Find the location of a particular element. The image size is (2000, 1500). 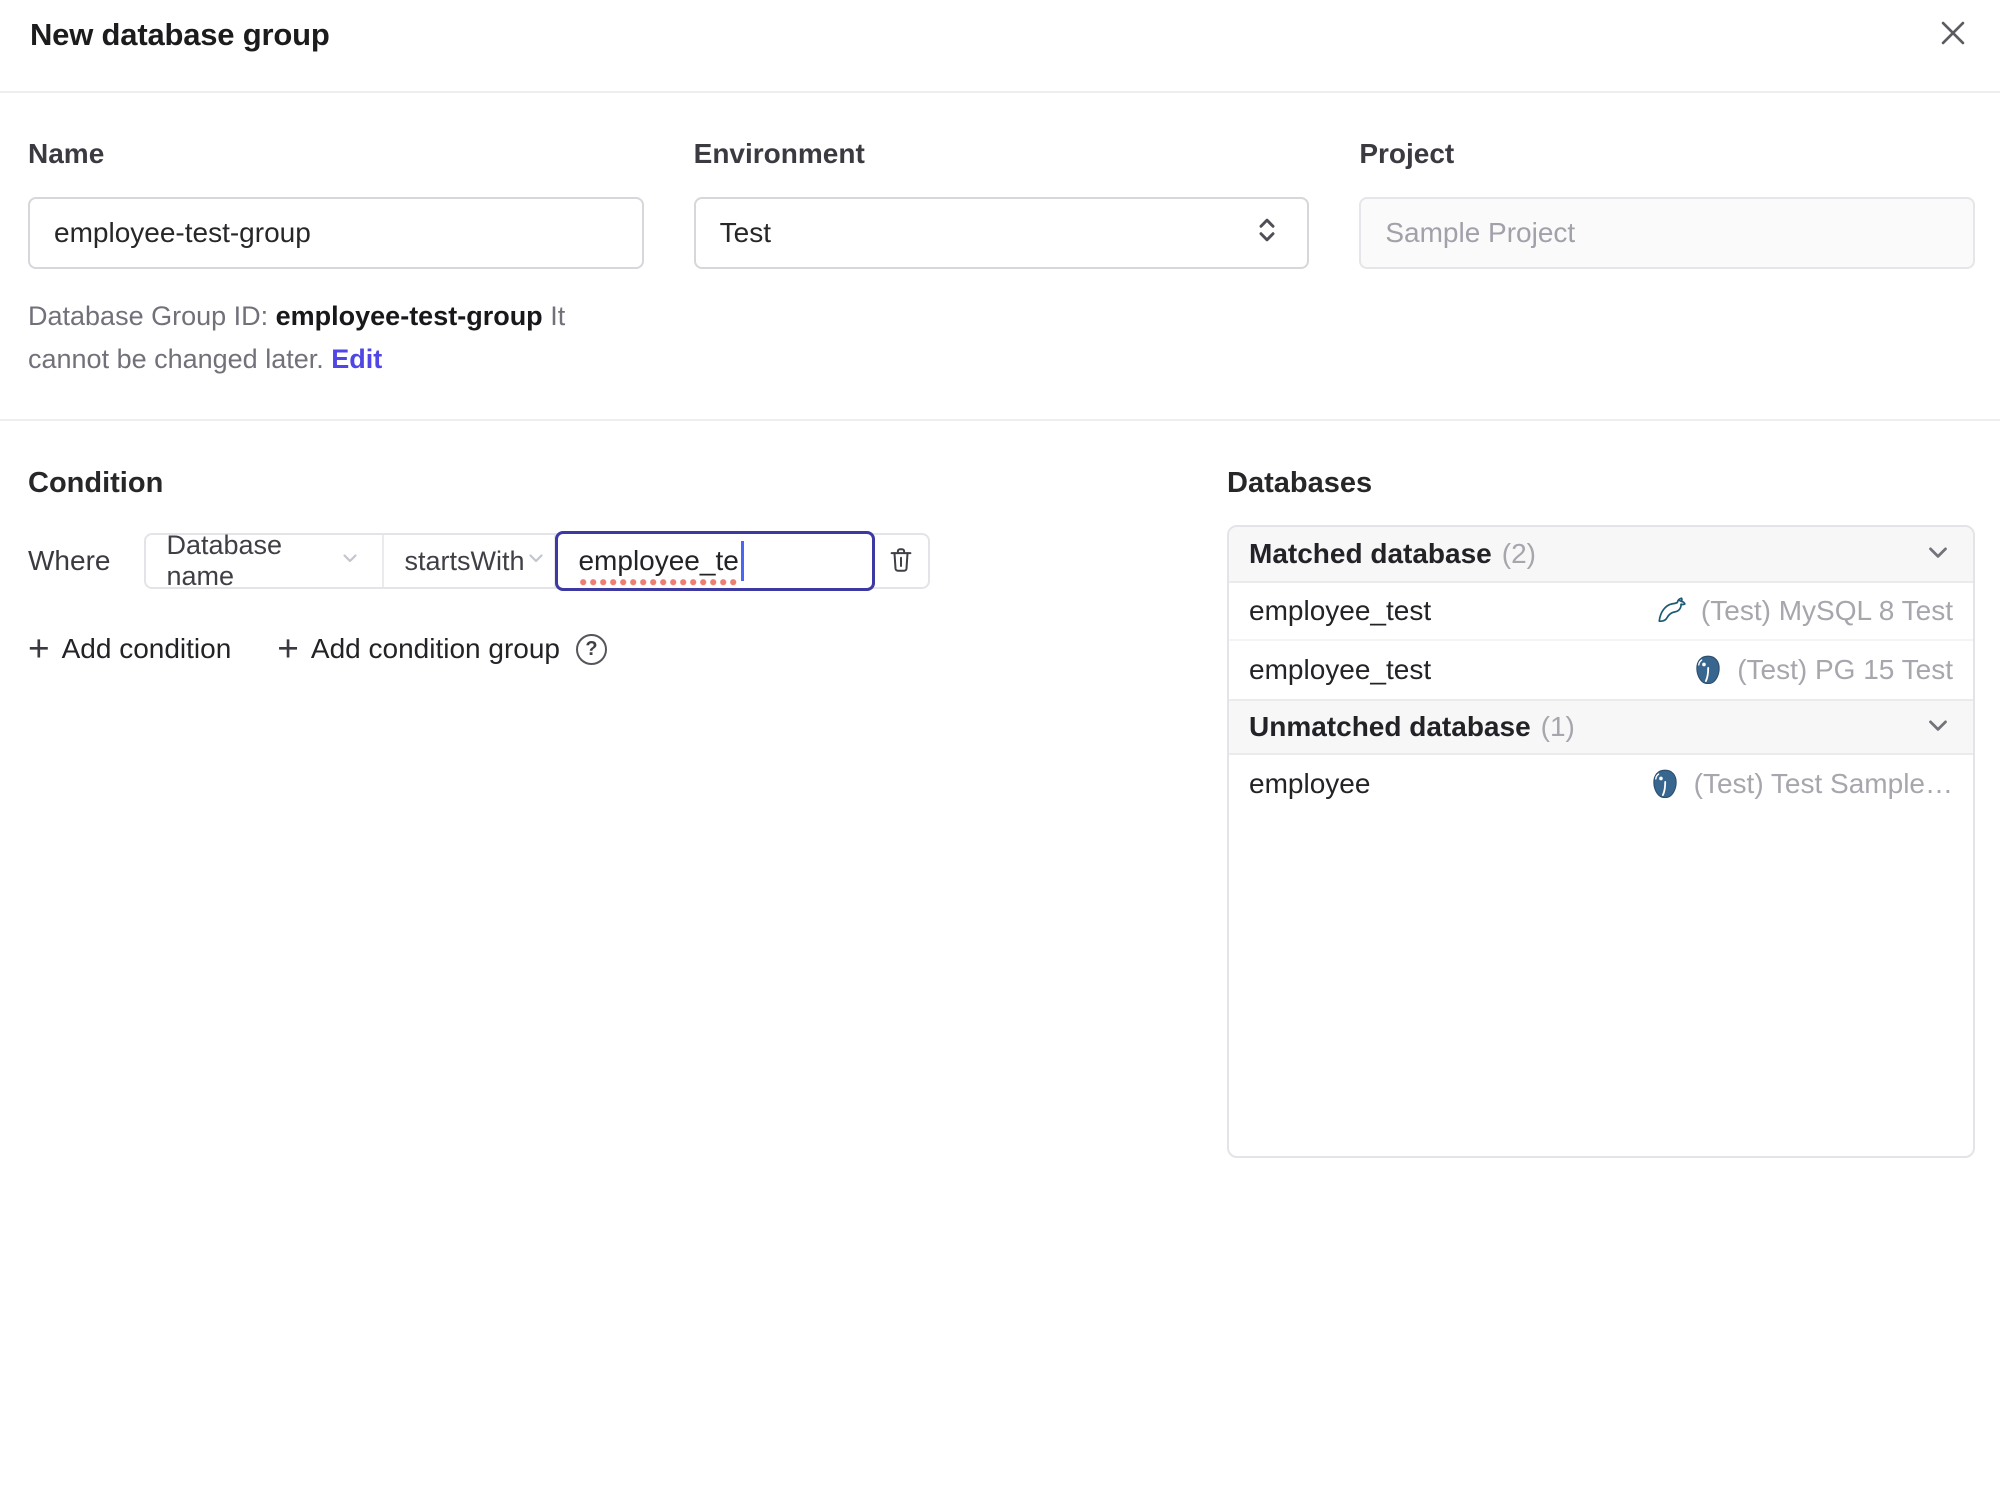

condition-actions: + Add condition + Add condition group ? is located at coordinates (603, 648).